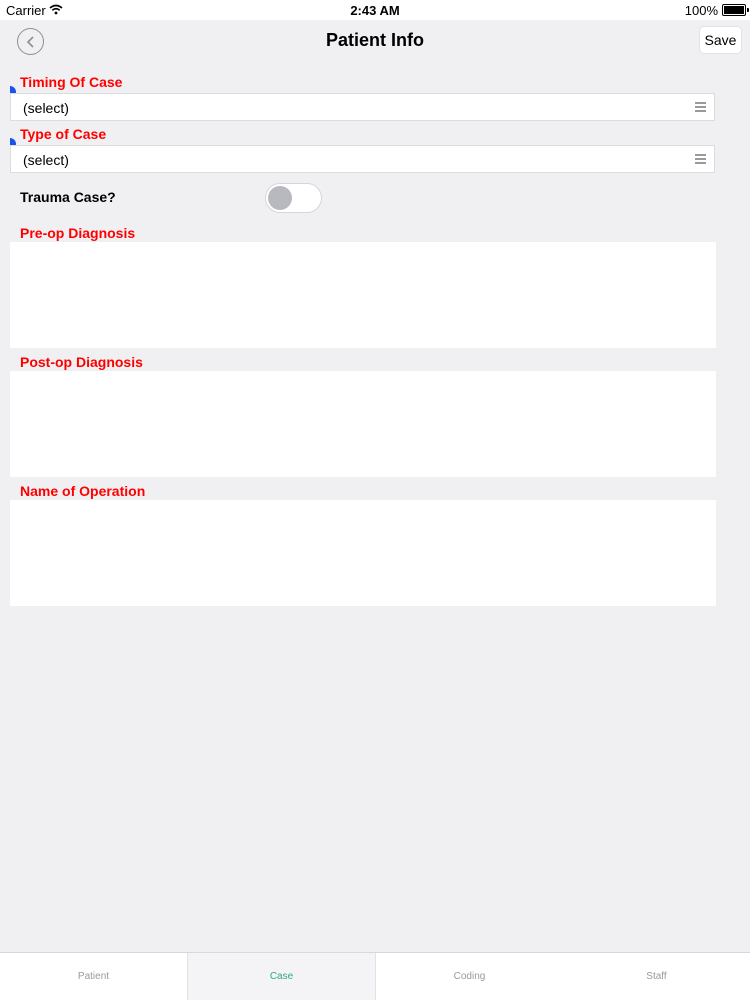  I want to click on tab-bar: Patient Case Coding Staff, so click(375, 976).